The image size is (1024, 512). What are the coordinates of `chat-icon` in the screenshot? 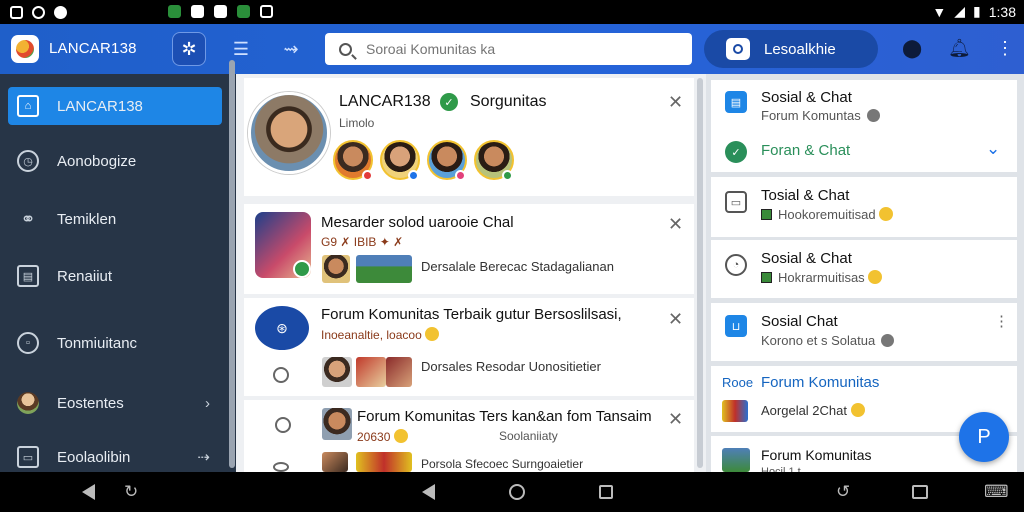 It's located at (281, 467).